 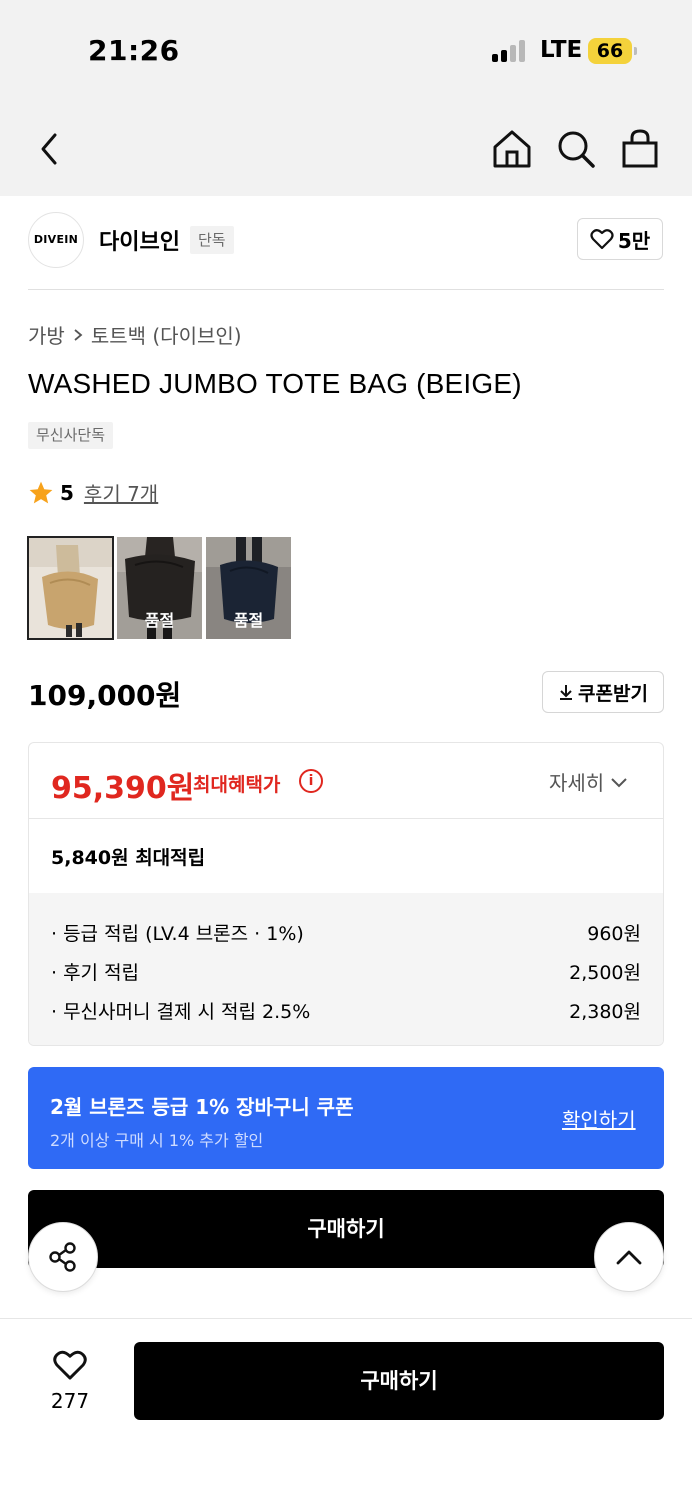 I want to click on brand-logo: DIVEIN, so click(x=56, y=240).